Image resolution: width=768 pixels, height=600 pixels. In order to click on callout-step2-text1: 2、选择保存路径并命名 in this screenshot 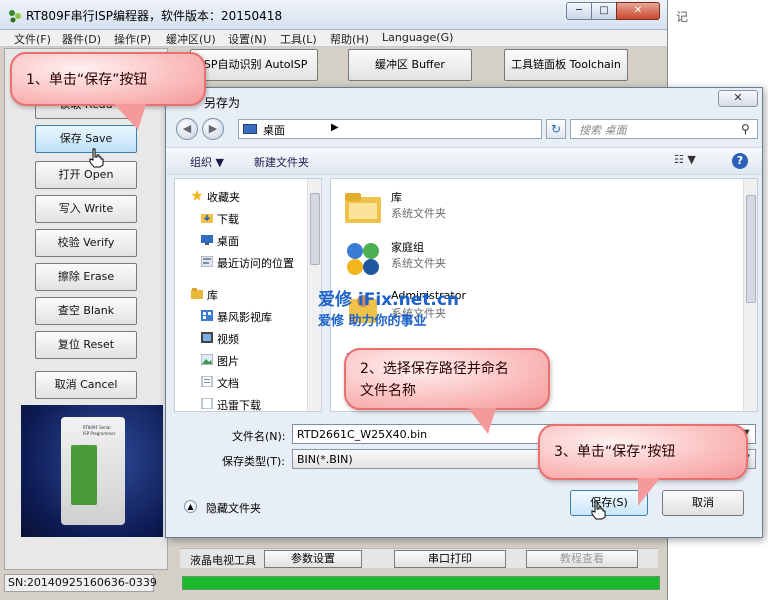, I will do `click(434, 369)`.